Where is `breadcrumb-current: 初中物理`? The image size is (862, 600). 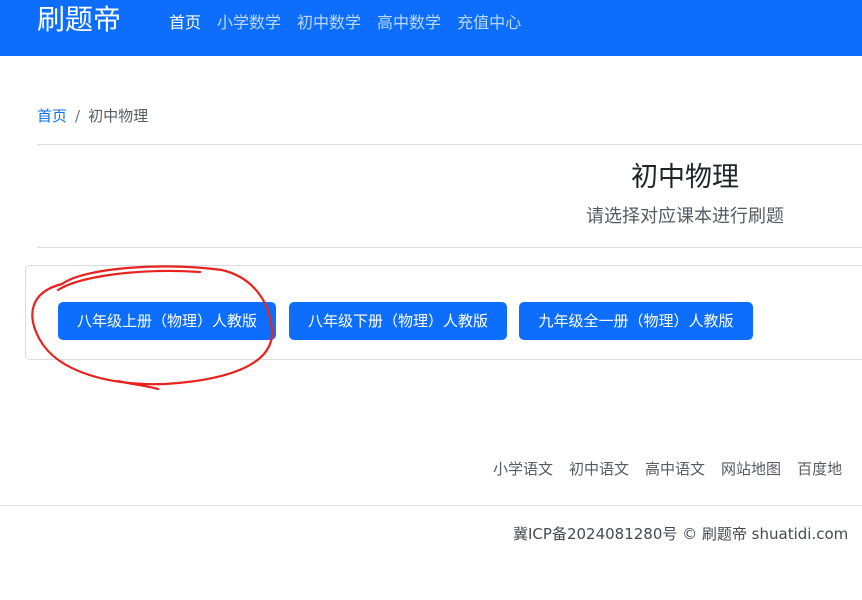
breadcrumb-current: 初中物理 is located at coordinates (118, 116).